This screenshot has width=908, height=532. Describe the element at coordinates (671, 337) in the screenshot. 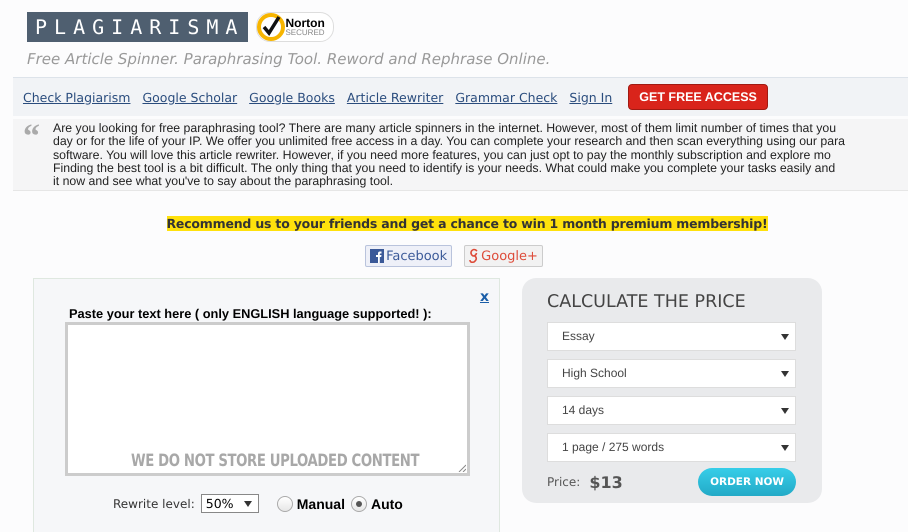

I see `dropdown-select: Essay` at that location.